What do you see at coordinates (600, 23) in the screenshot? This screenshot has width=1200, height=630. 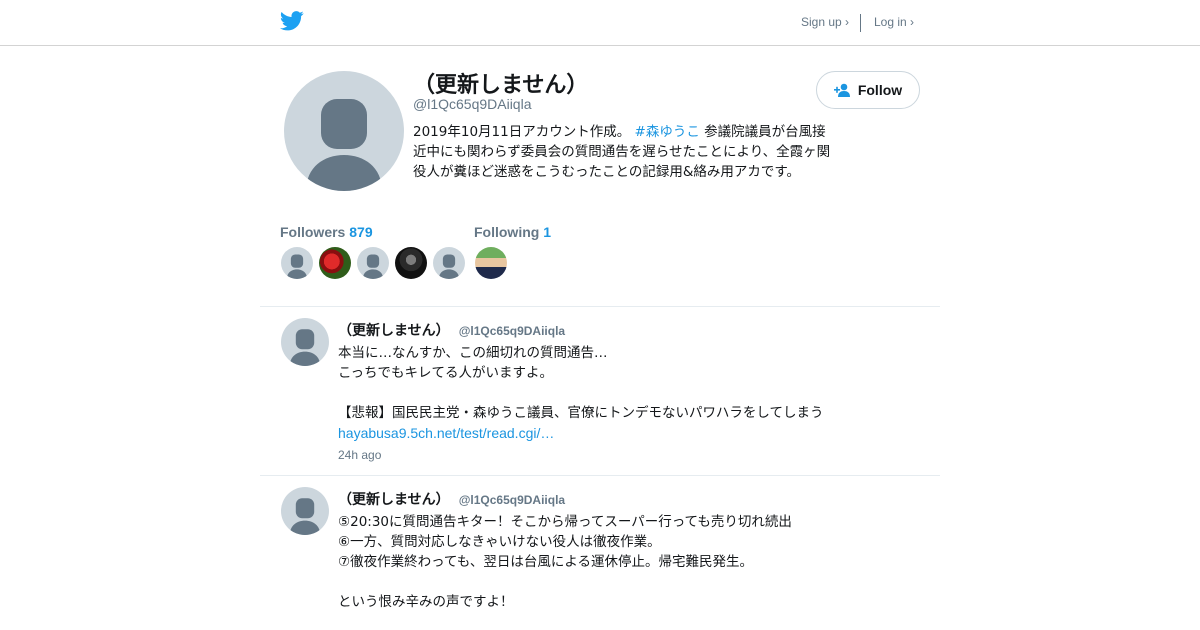 I see `top-bar: Sign up › Log in ›` at bounding box center [600, 23].